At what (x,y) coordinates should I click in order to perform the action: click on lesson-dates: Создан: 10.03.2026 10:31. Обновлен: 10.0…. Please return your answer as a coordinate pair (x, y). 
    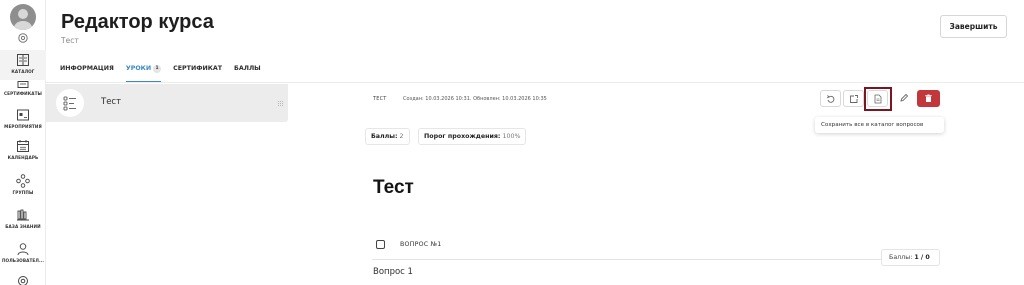
    Looking at the image, I should click on (475, 99).